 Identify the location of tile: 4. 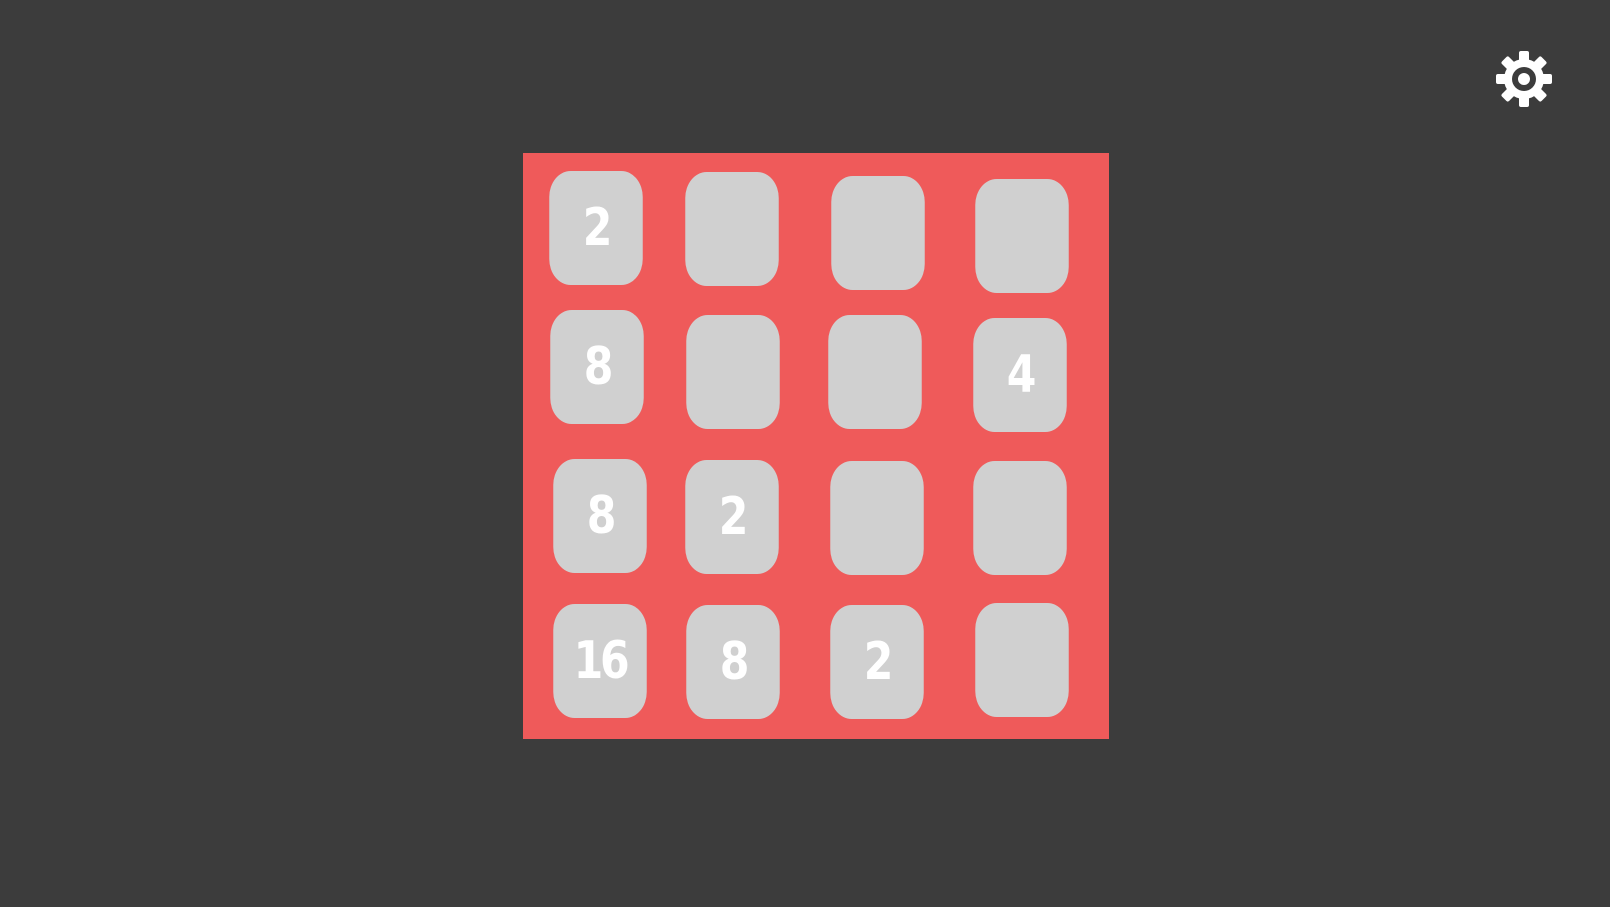
(1020, 375).